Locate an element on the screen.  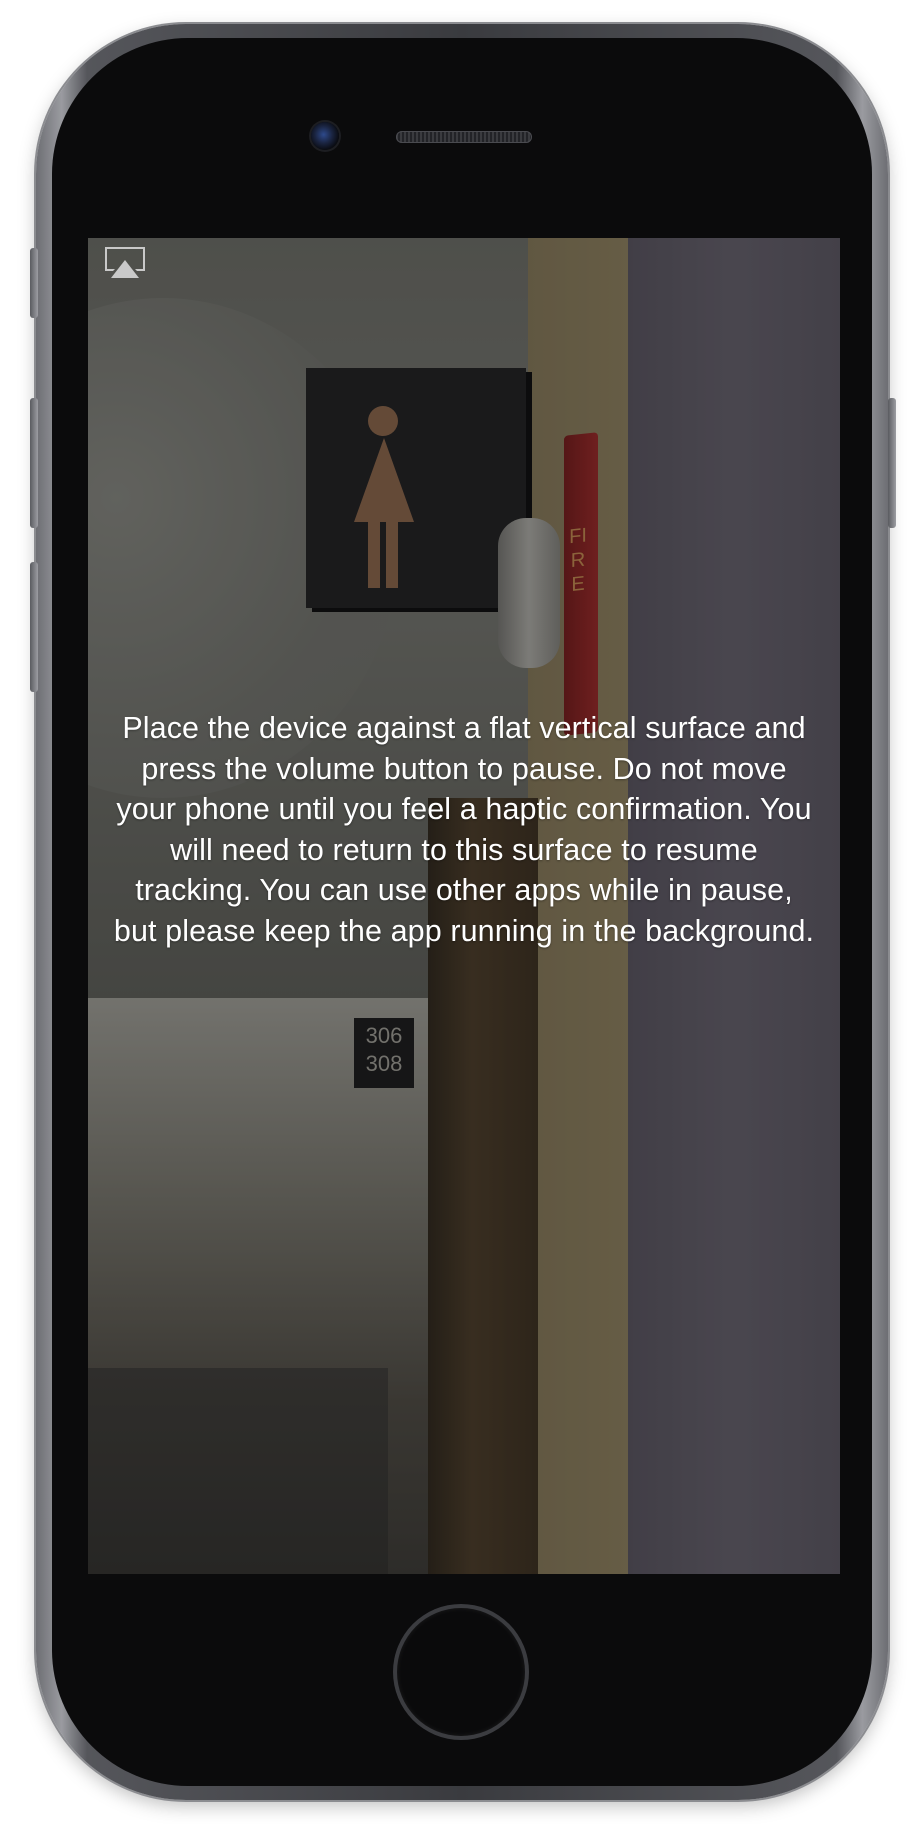
power-button is located at coordinates (892, 463).